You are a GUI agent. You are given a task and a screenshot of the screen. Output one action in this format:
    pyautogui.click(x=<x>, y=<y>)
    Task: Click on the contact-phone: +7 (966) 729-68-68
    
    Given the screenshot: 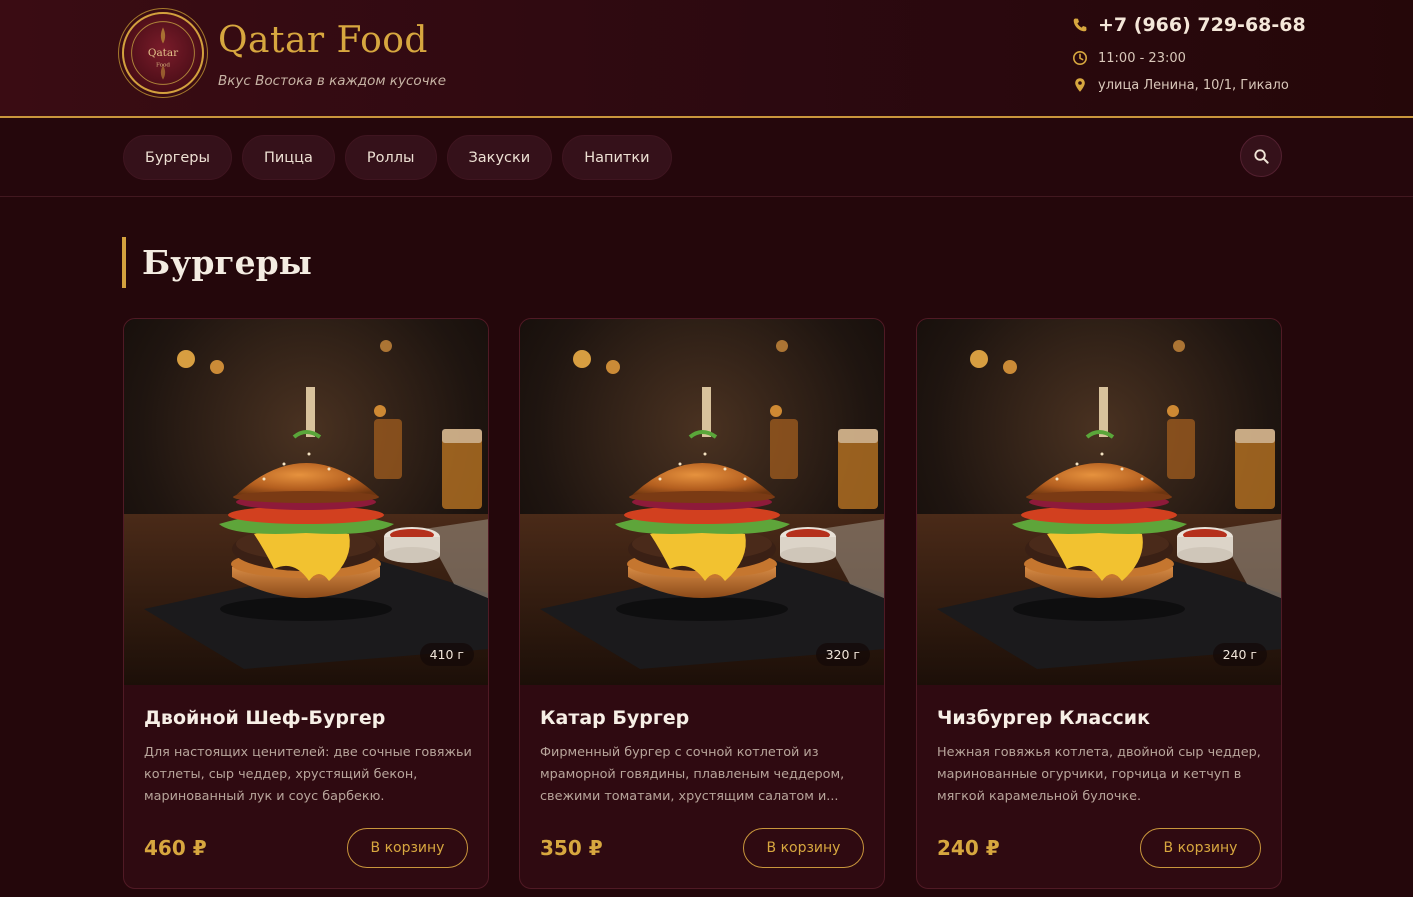 What is the action you would take?
    pyautogui.click(x=1189, y=25)
    